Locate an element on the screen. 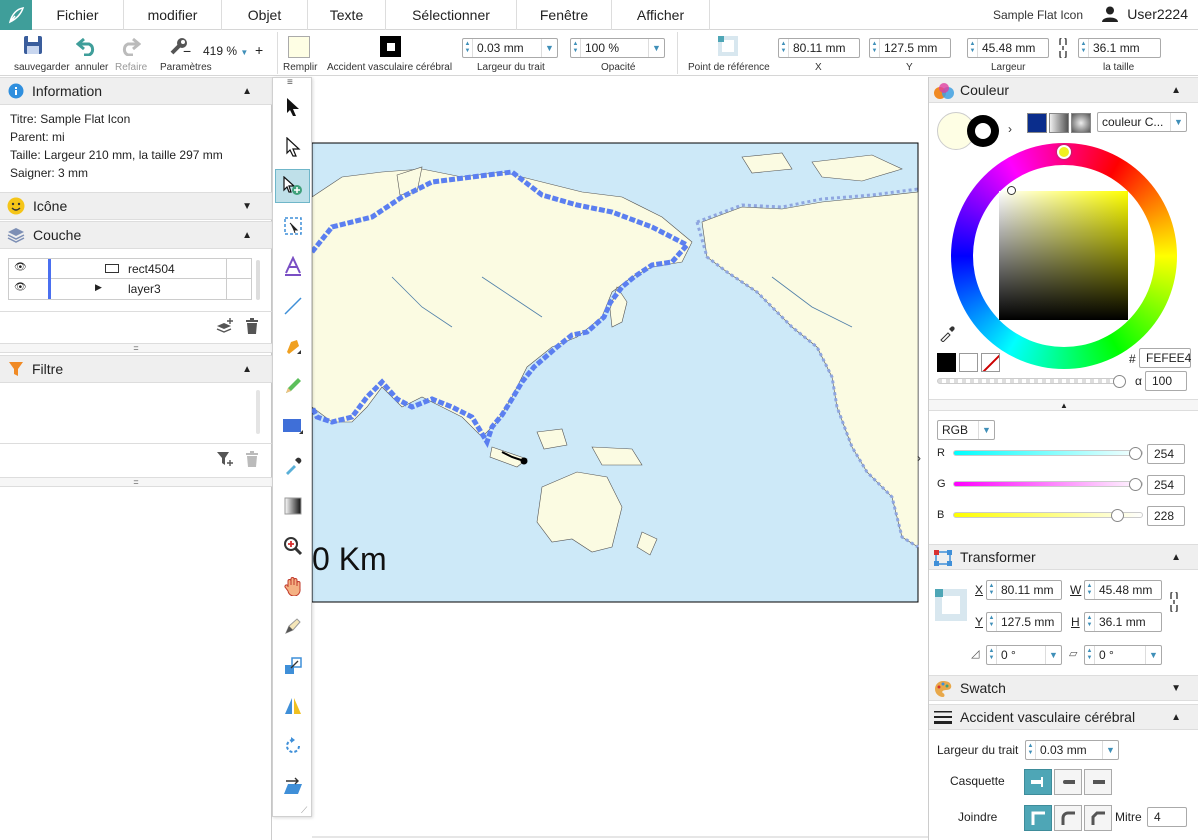 The image size is (1198, 840). line-tool-icon is located at coordinates (292, 306).